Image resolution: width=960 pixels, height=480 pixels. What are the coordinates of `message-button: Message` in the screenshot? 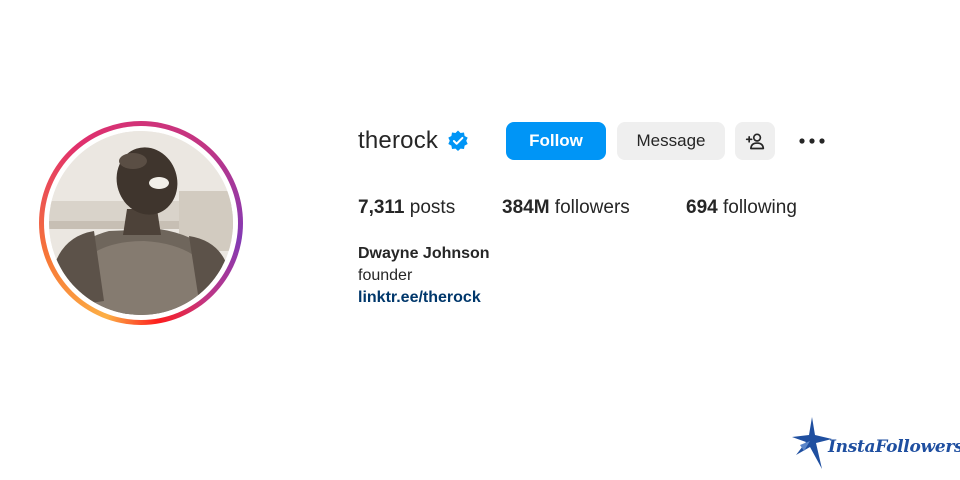 It's located at (671, 141).